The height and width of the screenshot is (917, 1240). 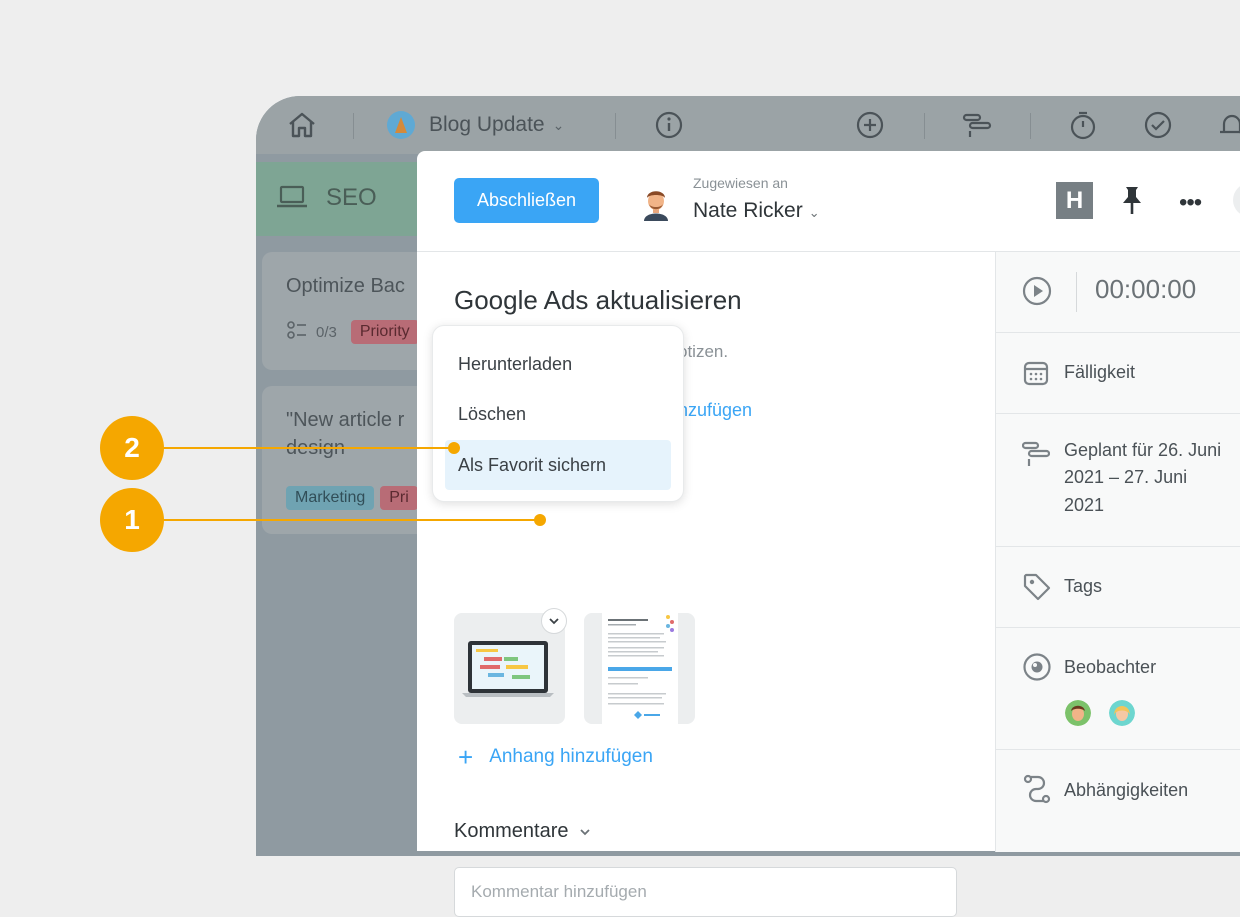 I want to click on menu-item-delete: Löschen, so click(x=558, y=414).